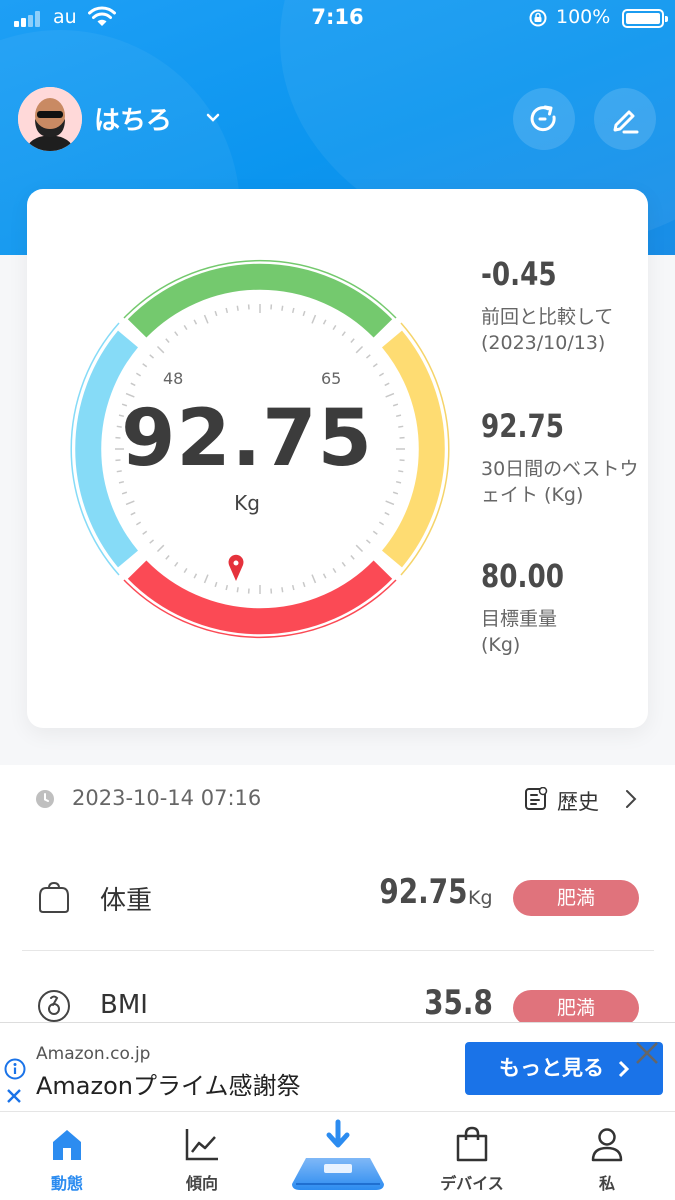 Image resolution: width=675 pixels, height=1200 pixels. Describe the element at coordinates (472, 1144) in the screenshot. I see `shopping-bag-icon` at that location.